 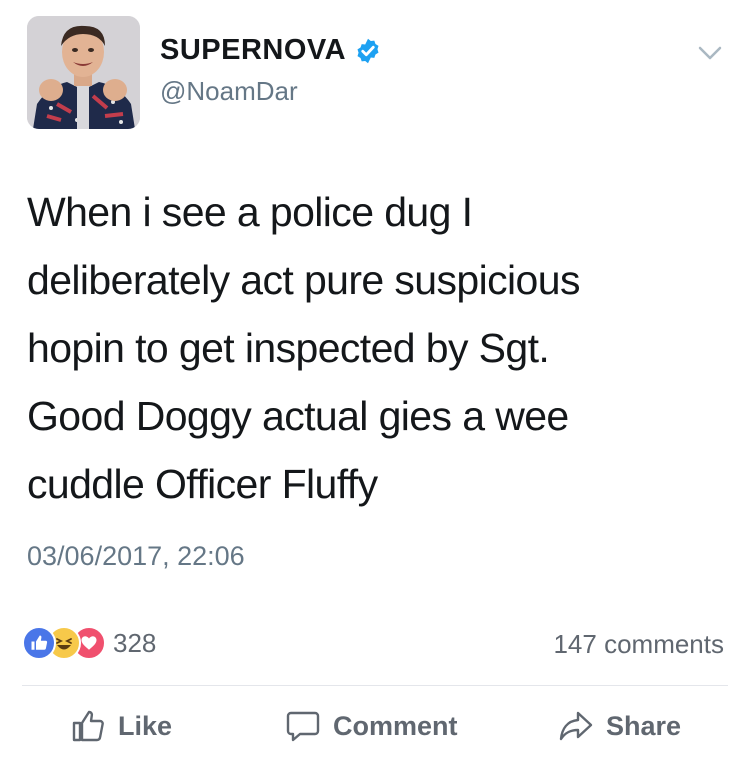 I want to click on display-name: SUPERNOVA, so click(x=253, y=50).